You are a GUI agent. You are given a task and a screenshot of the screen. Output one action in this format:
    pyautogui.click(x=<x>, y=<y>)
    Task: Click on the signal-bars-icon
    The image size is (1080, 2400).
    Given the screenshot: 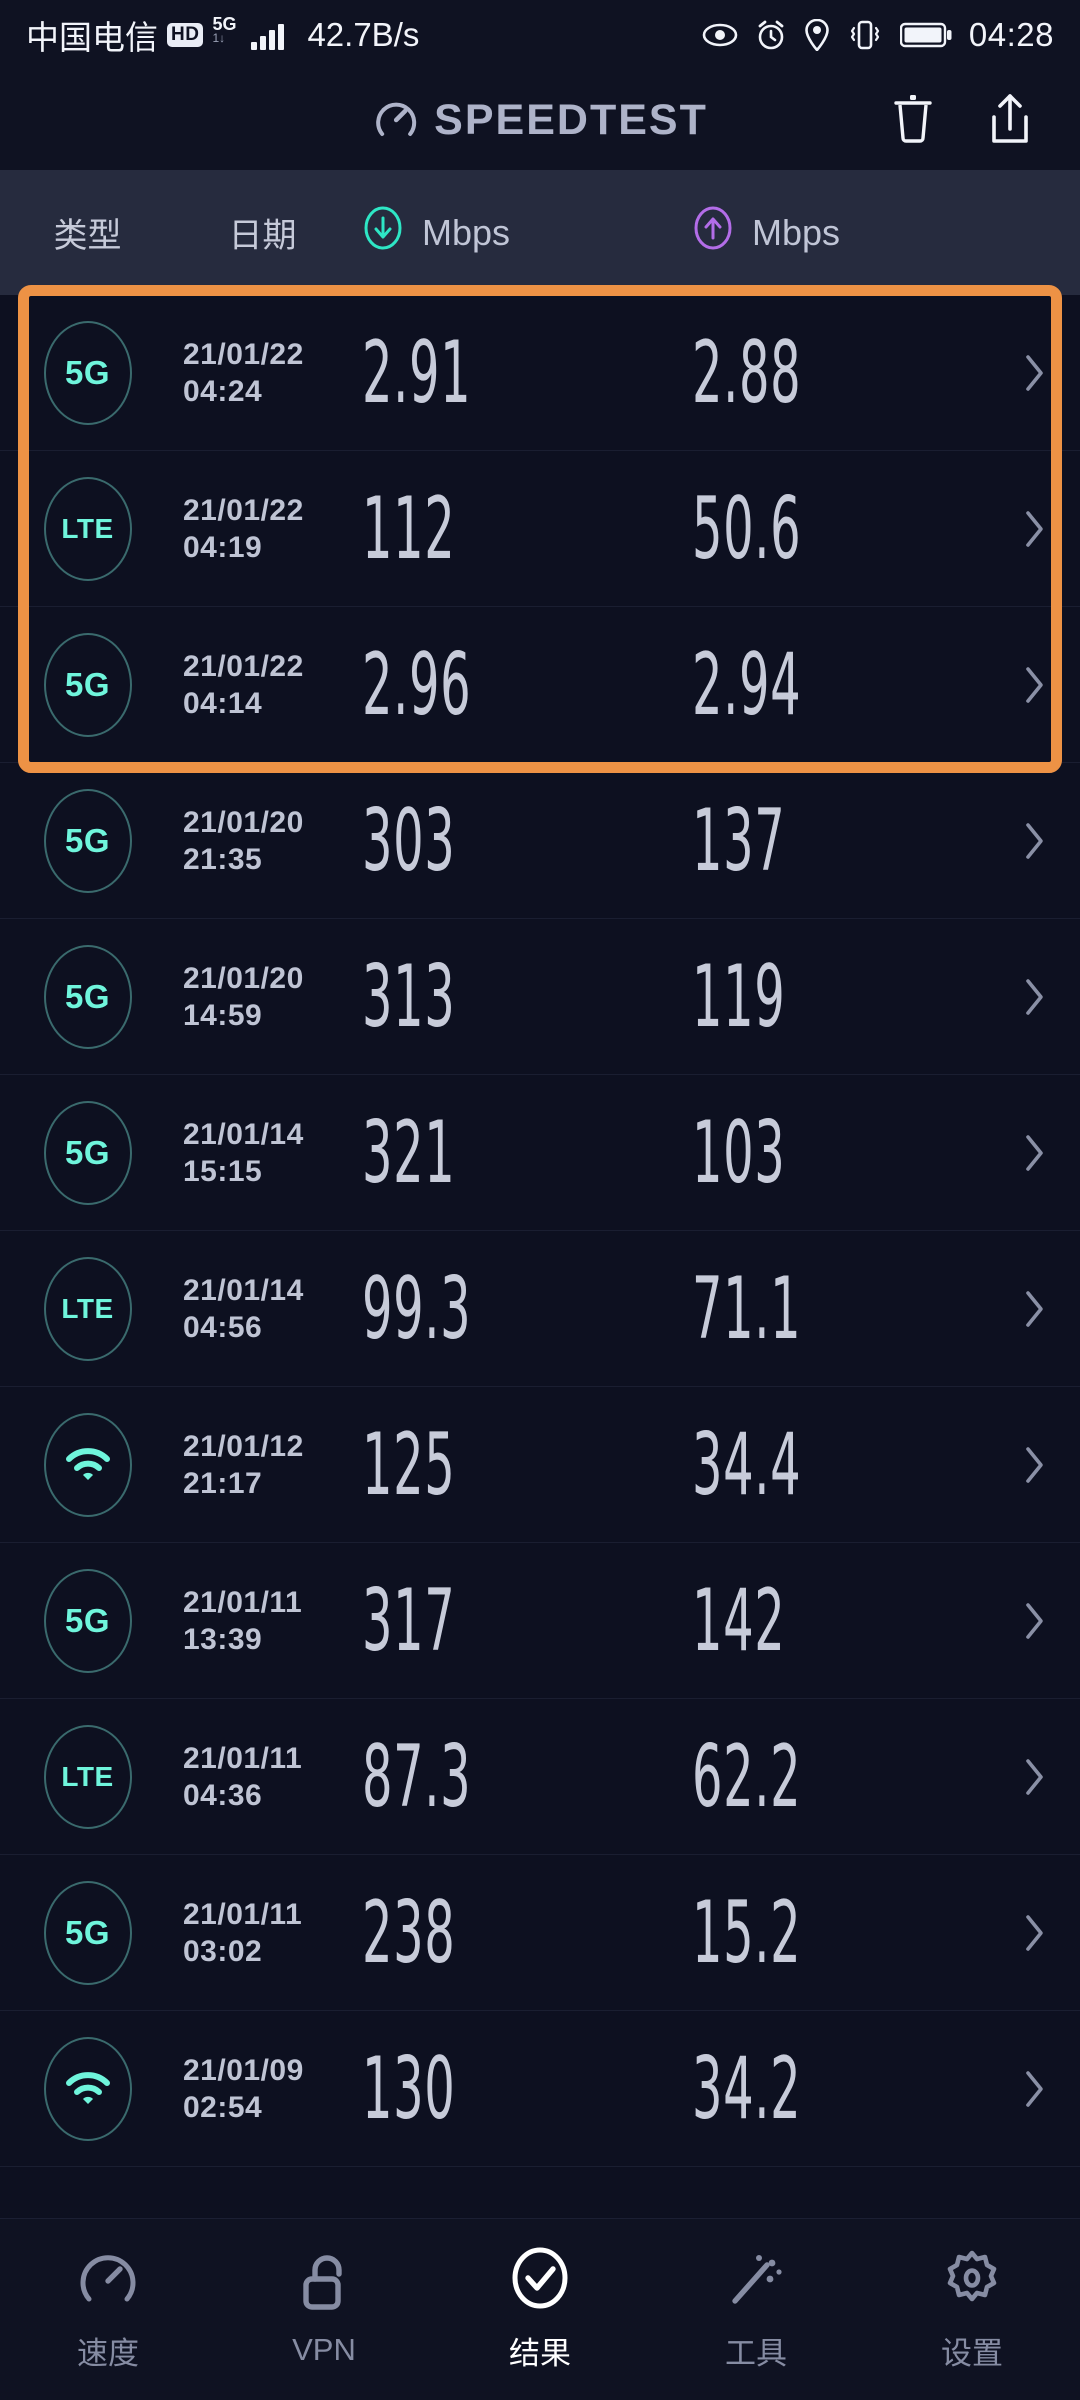 What is the action you would take?
    pyautogui.click(x=268, y=35)
    